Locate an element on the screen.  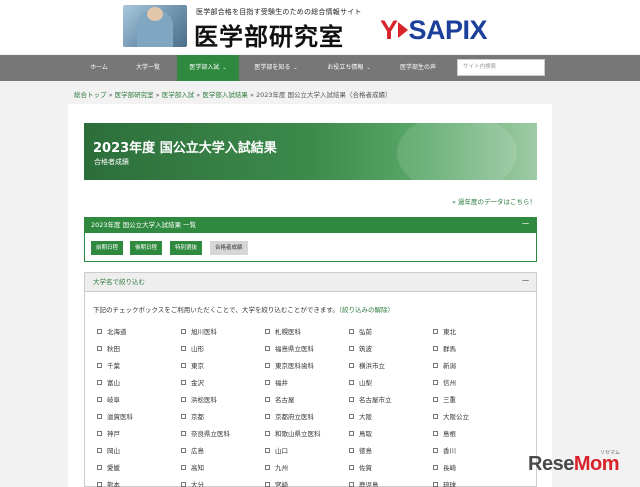
nav-item-home: ホーム is located at coordinates (99, 68).